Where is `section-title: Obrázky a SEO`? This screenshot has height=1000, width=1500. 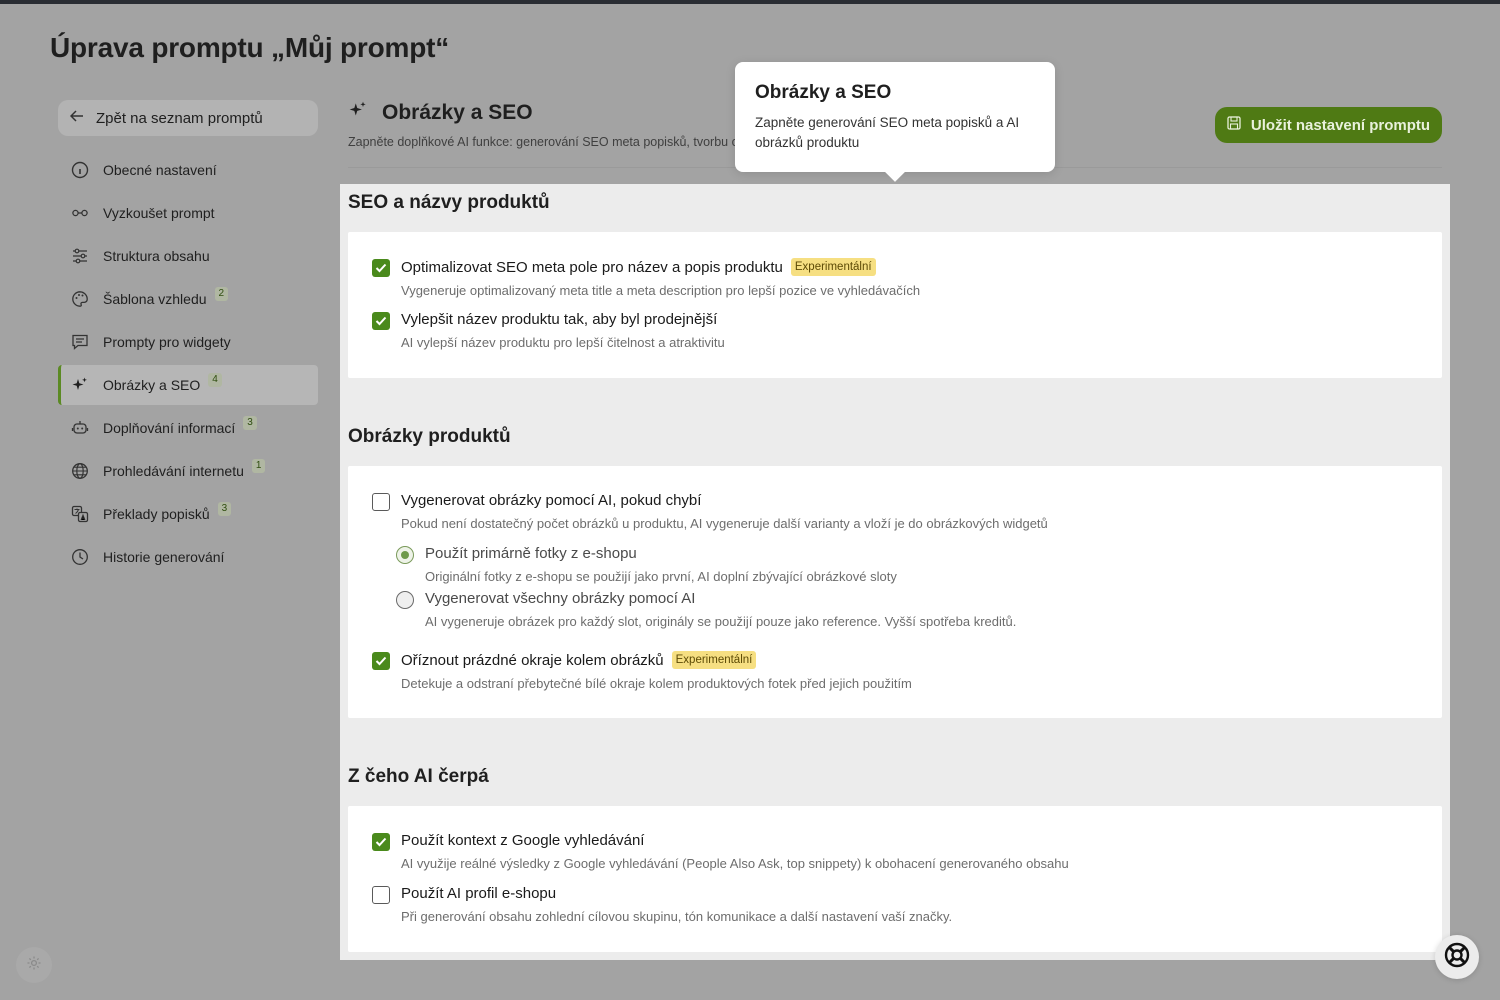
section-title: Obrázky a SEO is located at coordinates (457, 112).